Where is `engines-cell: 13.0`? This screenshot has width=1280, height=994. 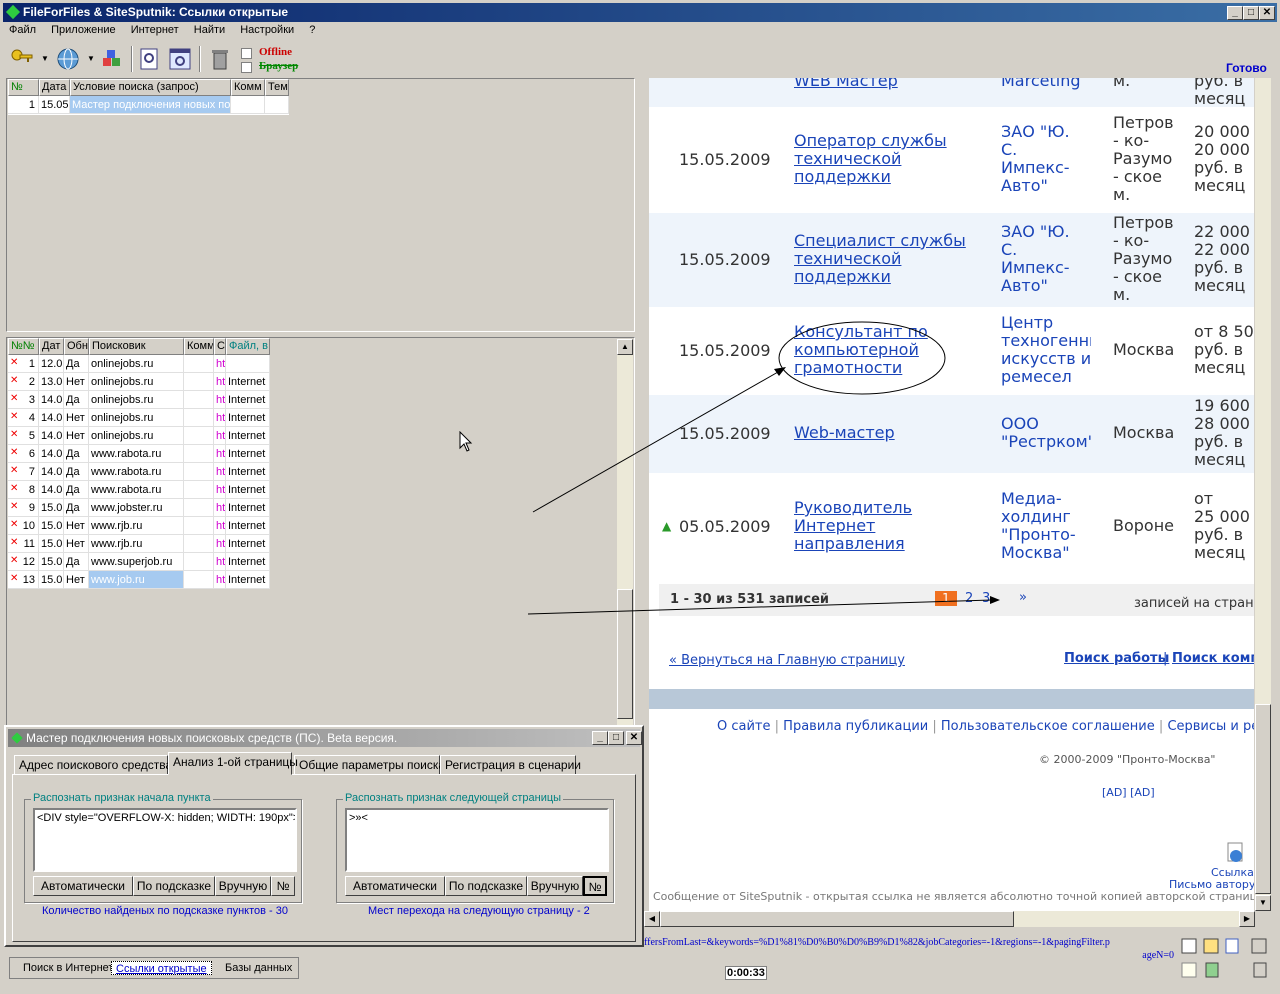 engines-cell: 13.0 is located at coordinates (51, 382).